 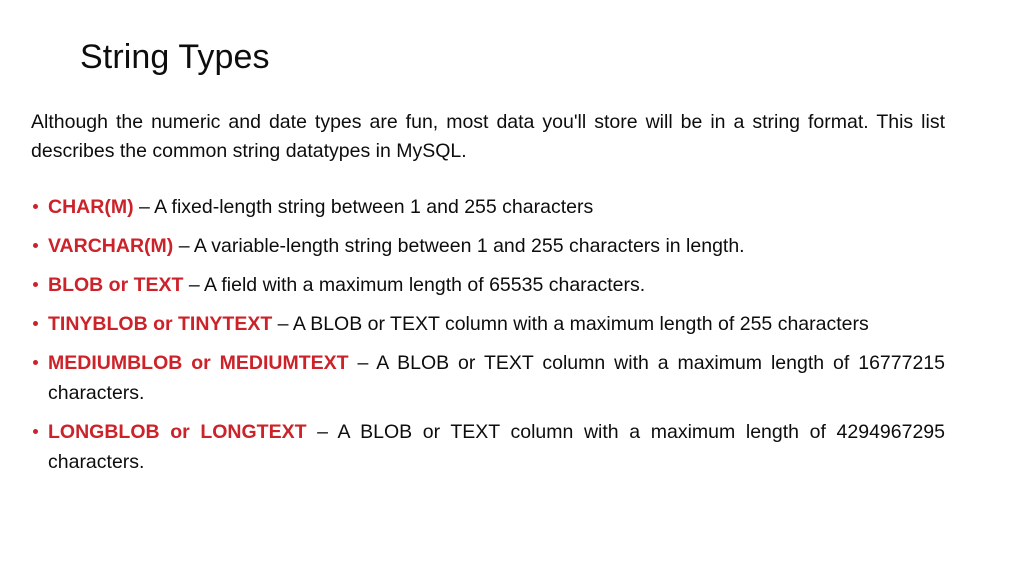 I want to click on list-item-term: LONGBLOB or LONGTEXT, so click(x=177, y=432).